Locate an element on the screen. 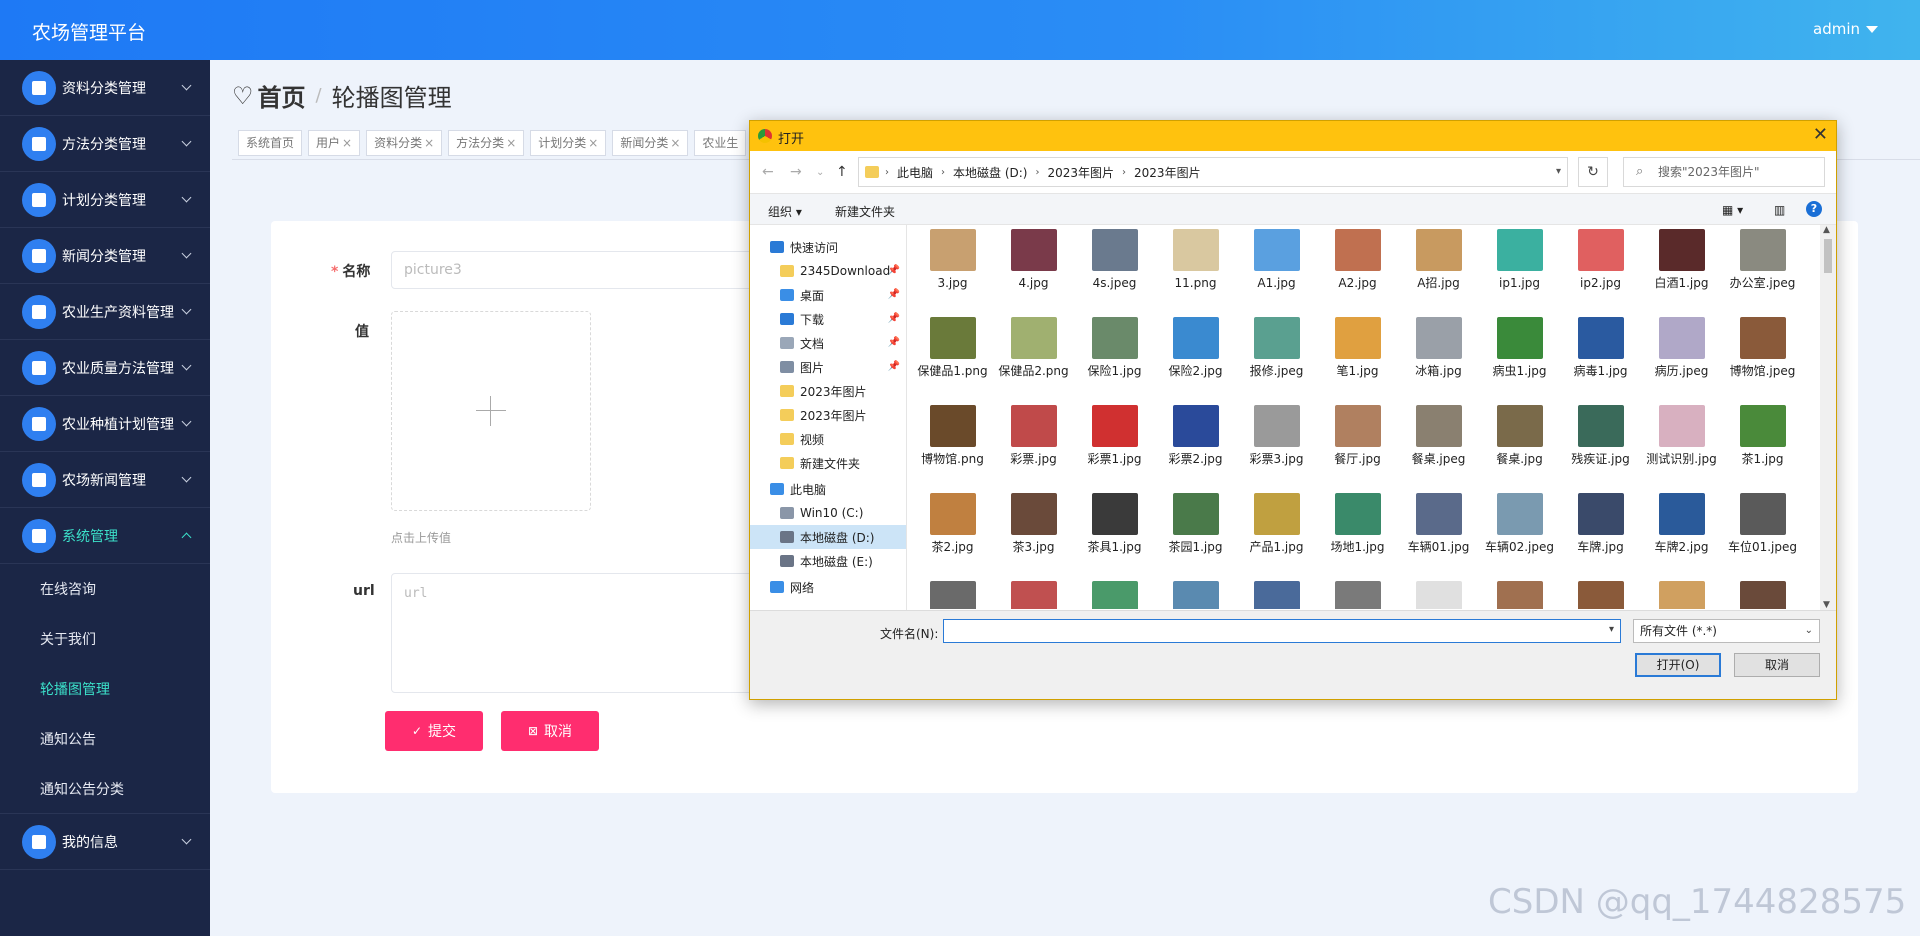  tree-node: 网络 is located at coordinates (828, 587).